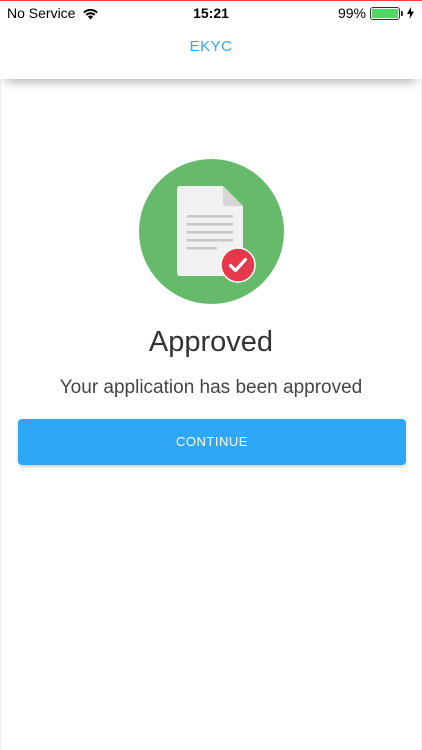 The height and width of the screenshot is (750, 422). I want to click on status-right: 99%, so click(376, 13).